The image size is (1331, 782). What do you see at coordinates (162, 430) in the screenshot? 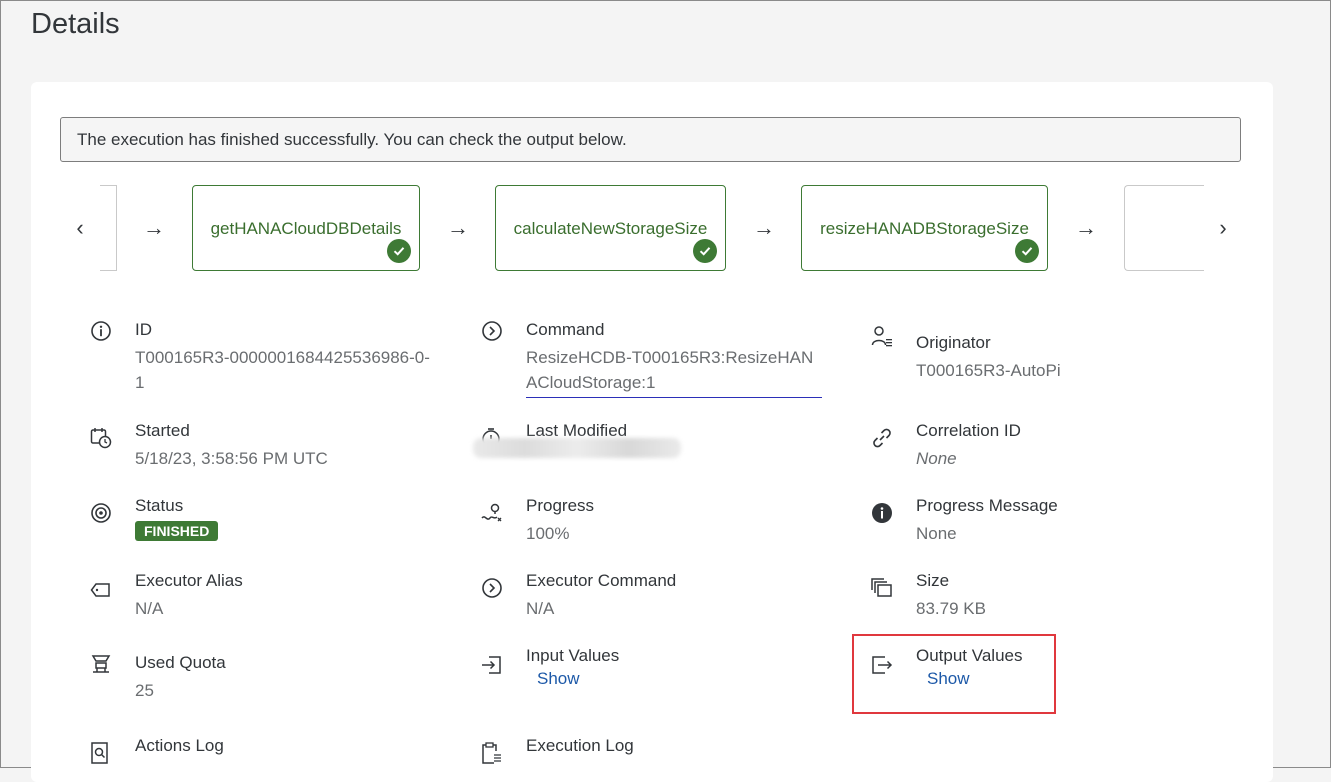
I see `started-label: Started` at bounding box center [162, 430].